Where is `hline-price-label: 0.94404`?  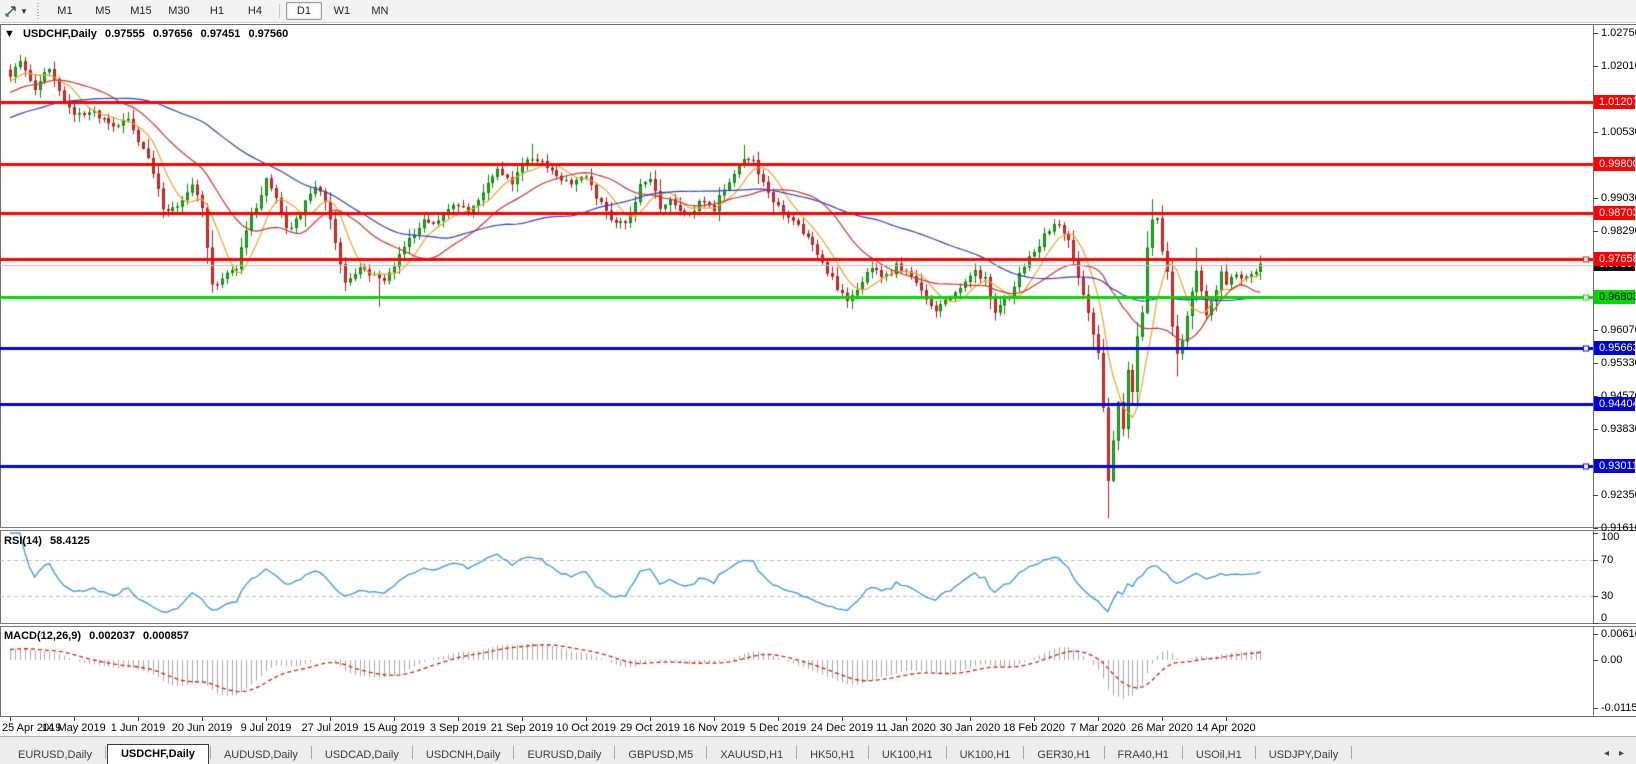 hline-price-label: 0.94404 is located at coordinates (1615, 403).